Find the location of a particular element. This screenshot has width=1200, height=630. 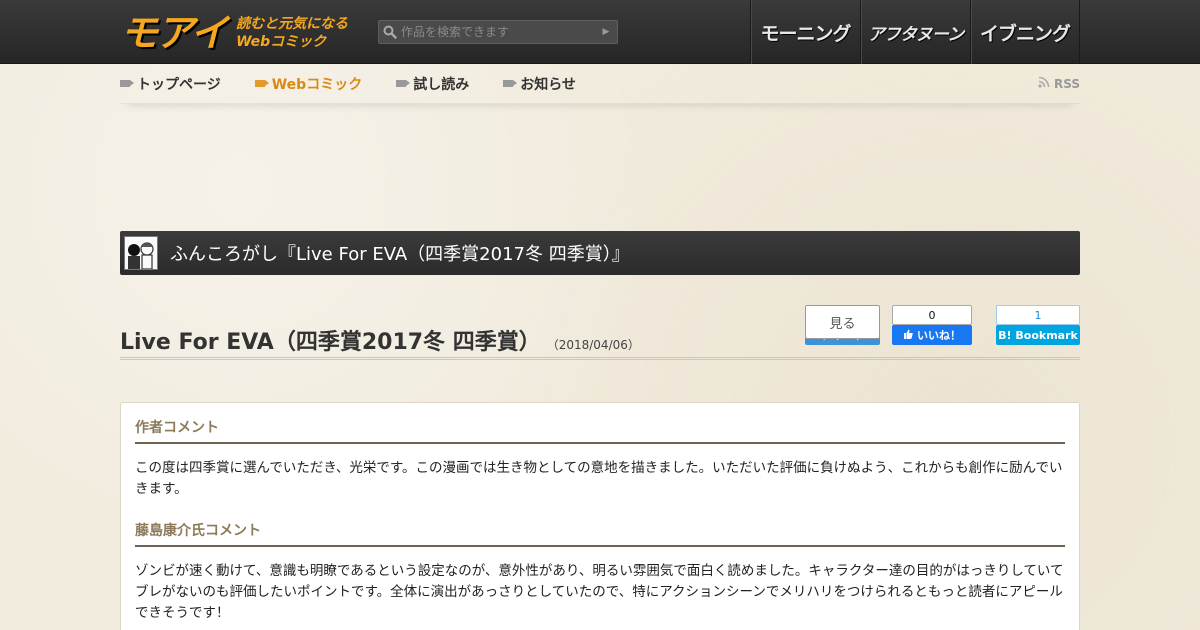

facebook-like-label: いいね！ is located at coordinates (939, 335).